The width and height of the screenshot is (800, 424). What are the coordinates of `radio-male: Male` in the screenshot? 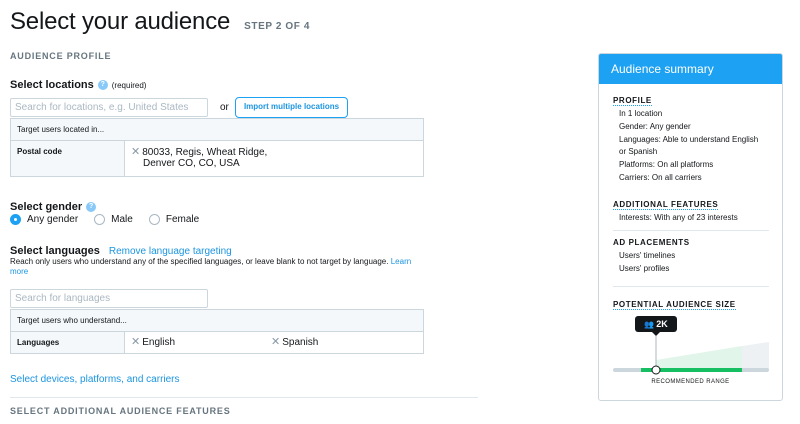 It's located at (113, 219).